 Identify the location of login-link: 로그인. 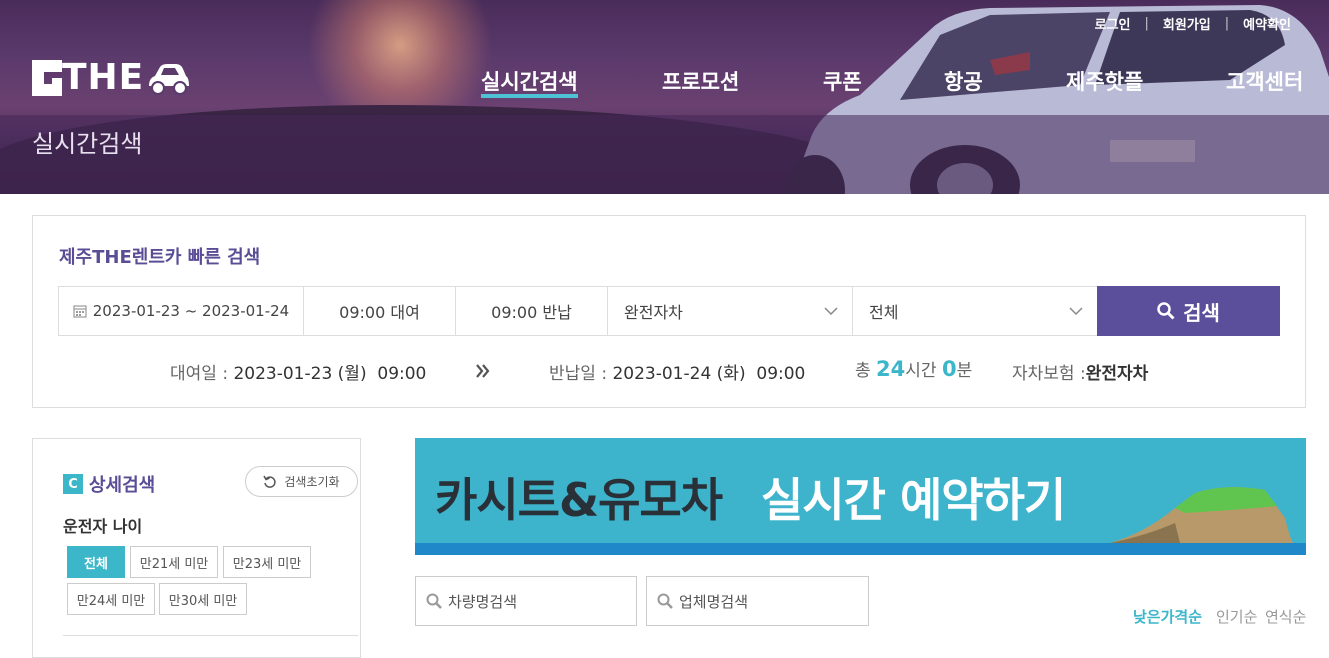
(1113, 23).